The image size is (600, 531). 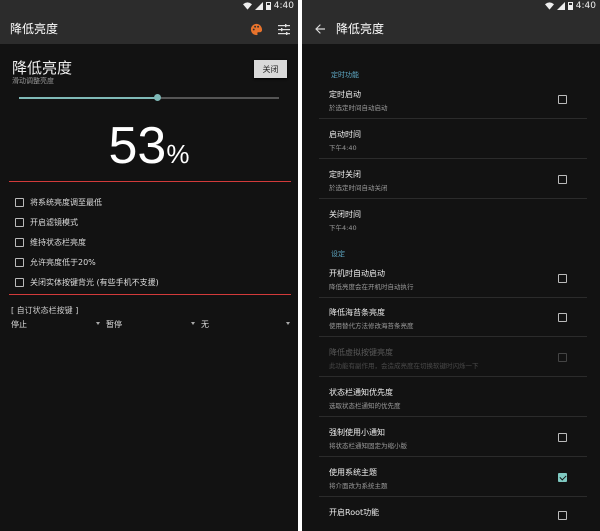 What do you see at coordinates (137, 146) in the screenshot?
I see `brightness-number: 53` at bounding box center [137, 146].